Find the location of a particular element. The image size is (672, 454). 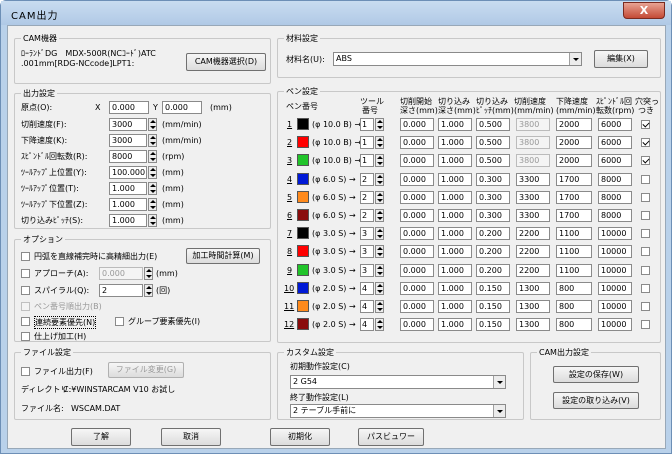

initial-action-select: 2 G54 is located at coordinates (398, 382).